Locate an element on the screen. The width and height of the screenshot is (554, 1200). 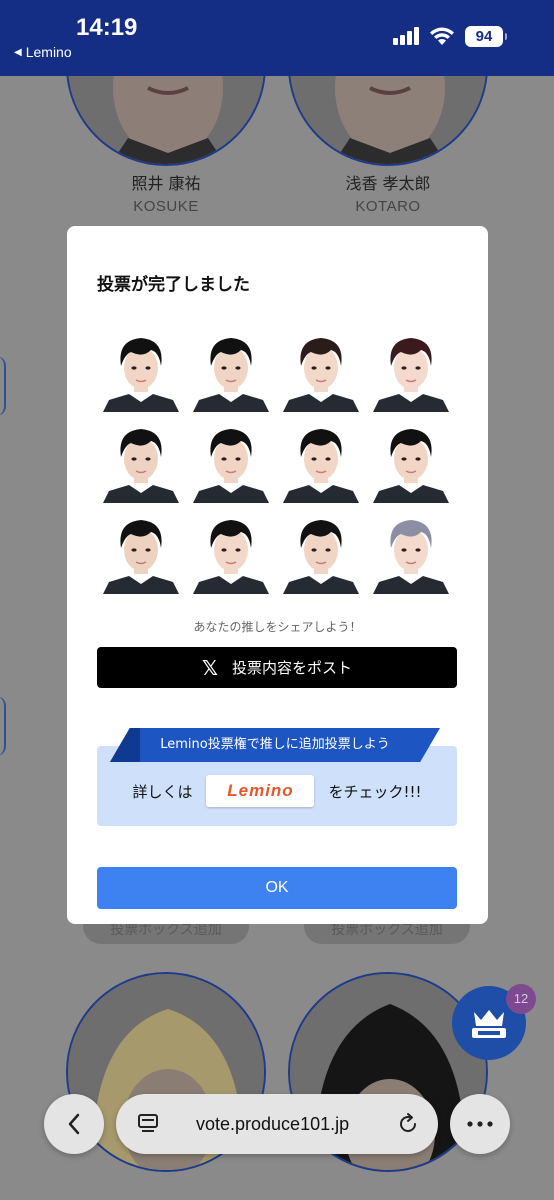
chevron-left-icon is located at coordinates (74, 1124).